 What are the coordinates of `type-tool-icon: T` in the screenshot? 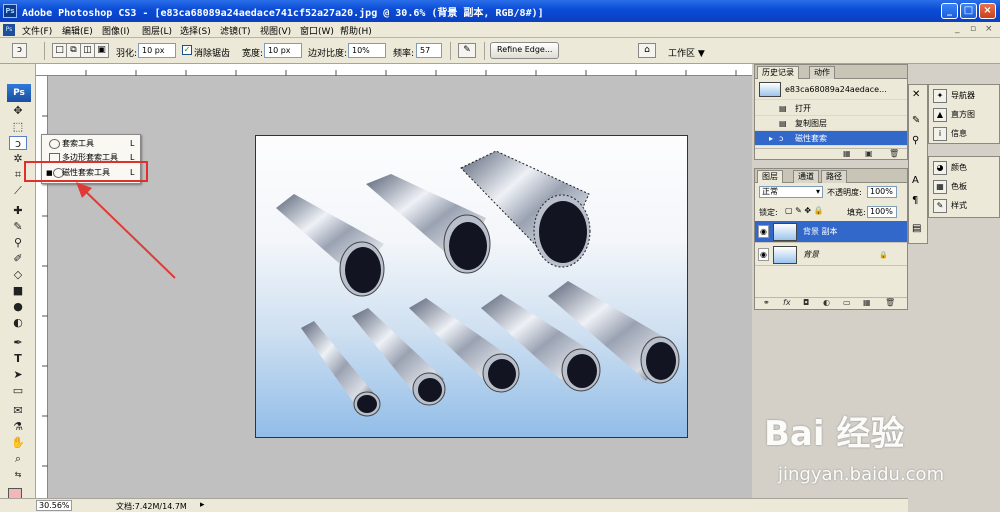 It's located at (18, 359).